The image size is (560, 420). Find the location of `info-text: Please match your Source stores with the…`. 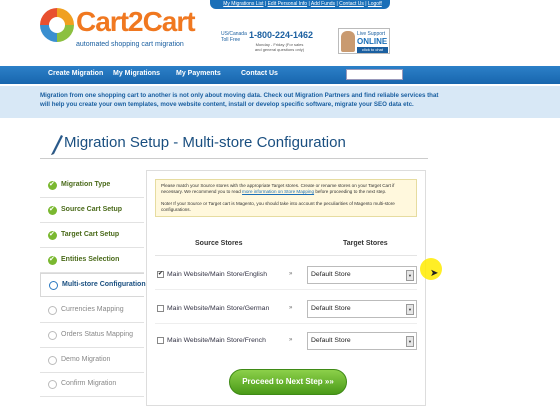

info-text: Please match your Source stores with the… is located at coordinates (288, 189).